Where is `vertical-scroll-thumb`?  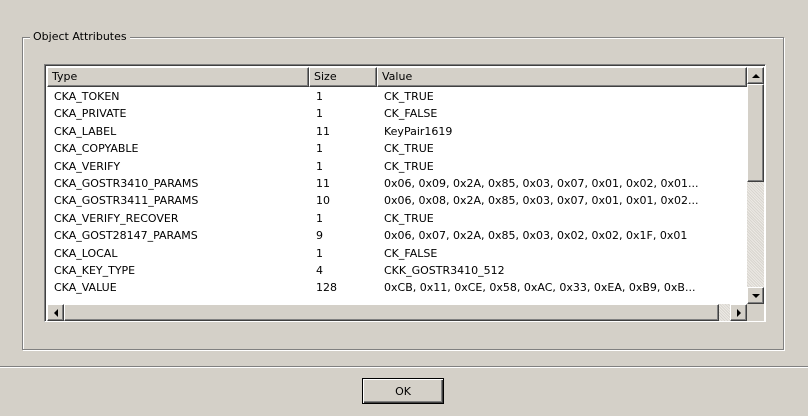
vertical-scroll-thumb is located at coordinates (755, 133).